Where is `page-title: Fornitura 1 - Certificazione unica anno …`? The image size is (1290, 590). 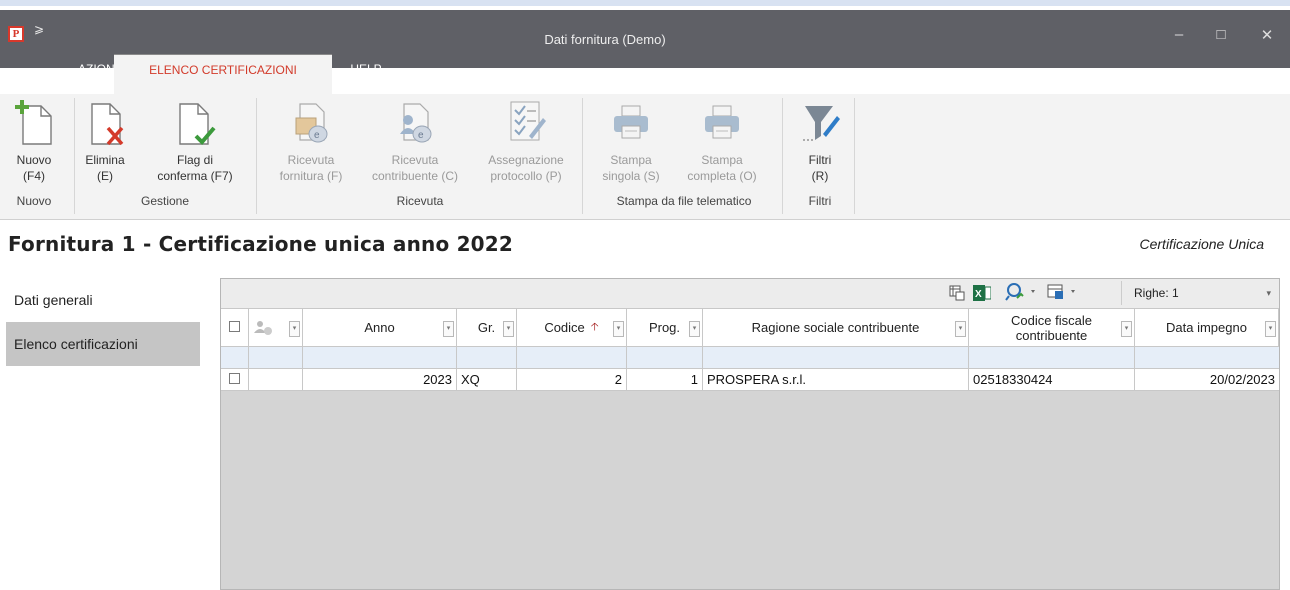 page-title: Fornitura 1 - Certificazione unica anno … is located at coordinates (261, 244).